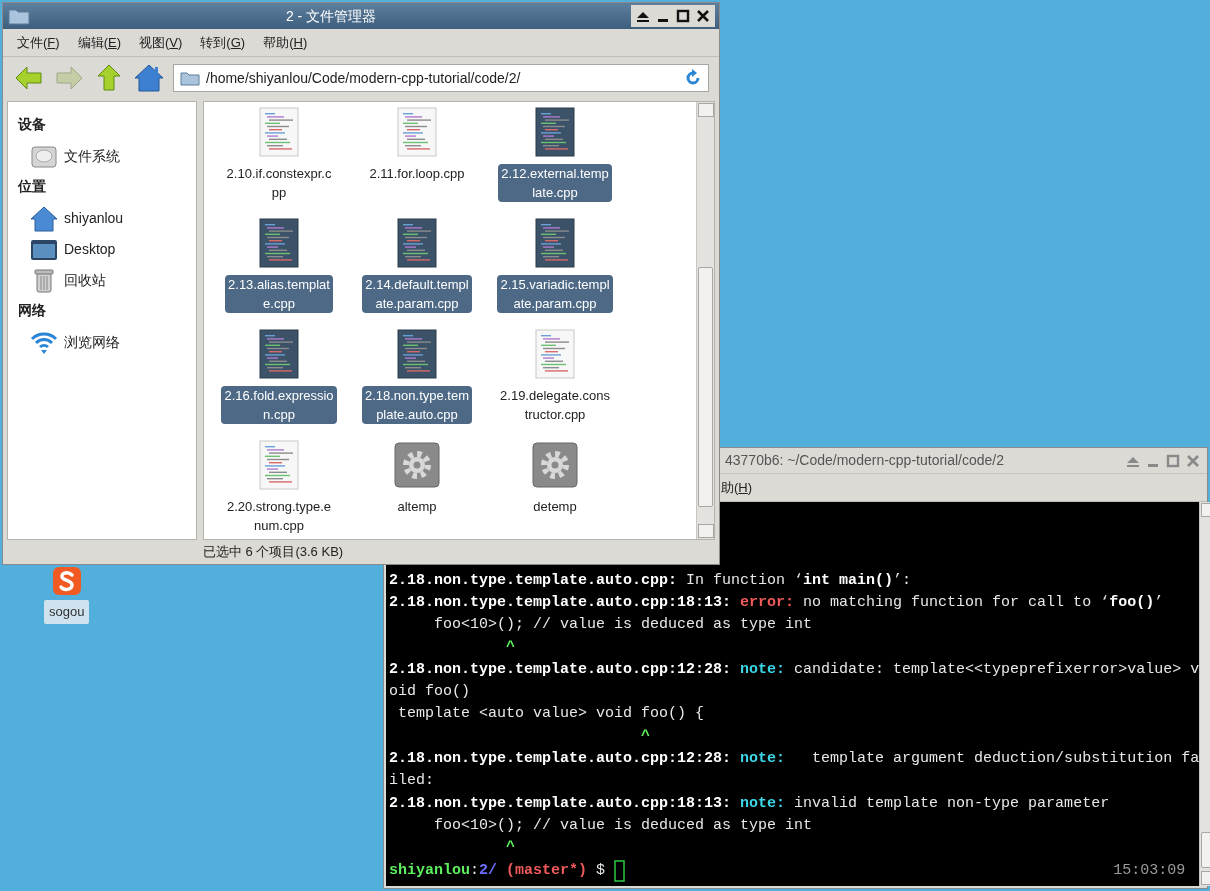 The image size is (1210, 891). What do you see at coordinates (555, 183) in the screenshot?
I see `file-name: 2.12.external.temp late.cpp` at bounding box center [555, 183].